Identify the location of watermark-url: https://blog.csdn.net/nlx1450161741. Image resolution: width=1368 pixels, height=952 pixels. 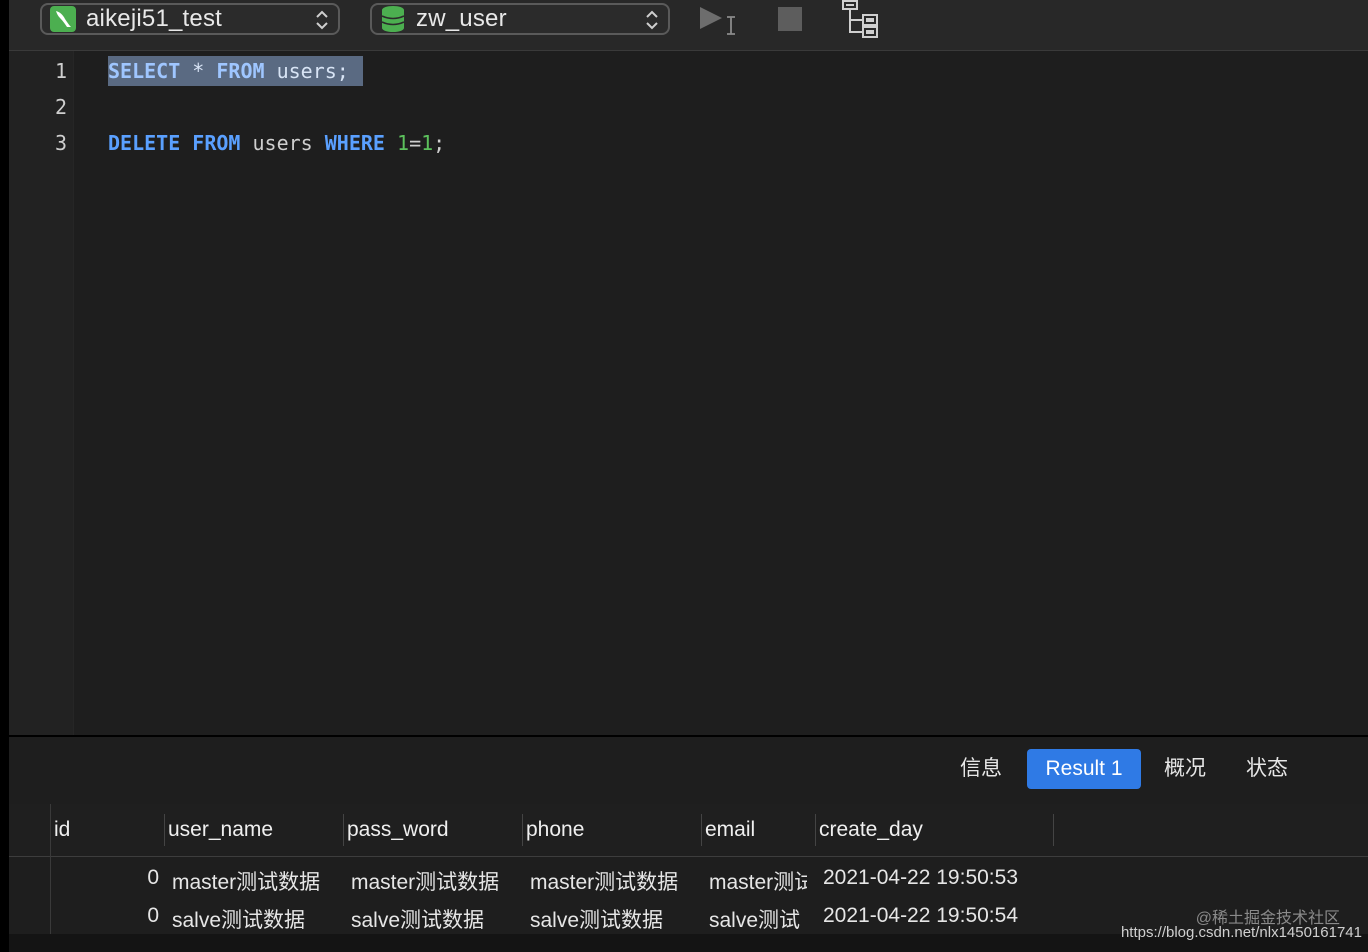
(1241, 932).